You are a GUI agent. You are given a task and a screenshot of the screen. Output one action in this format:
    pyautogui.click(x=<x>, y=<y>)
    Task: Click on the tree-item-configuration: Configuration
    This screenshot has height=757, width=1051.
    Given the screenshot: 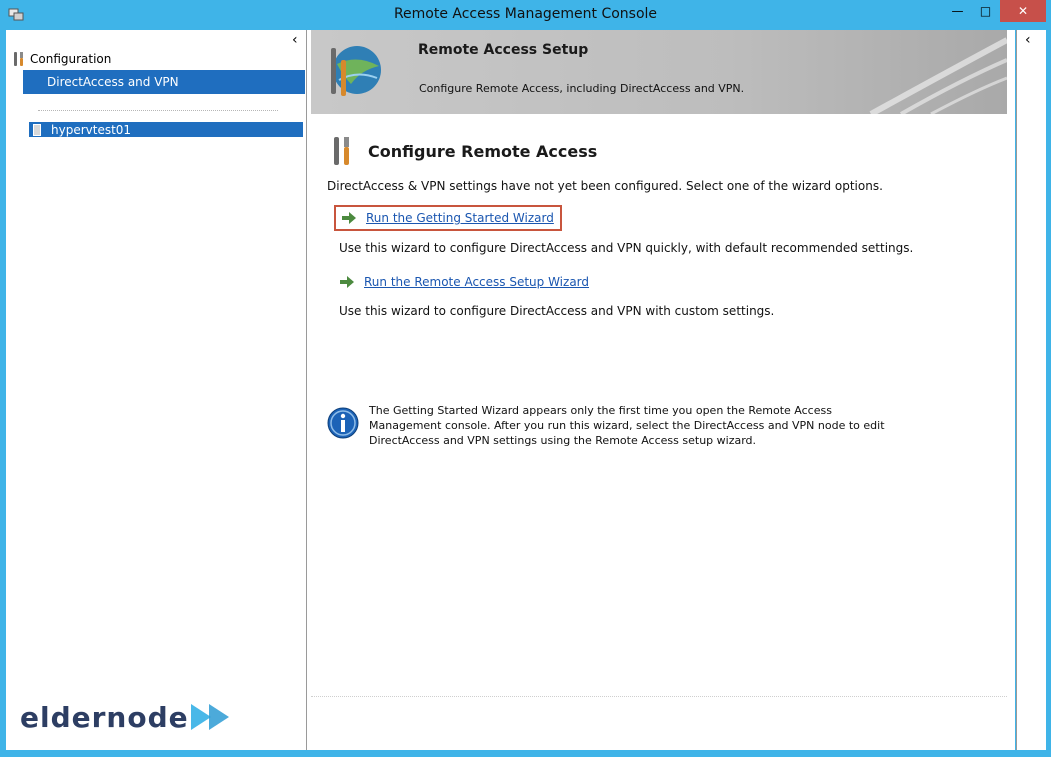 What is the action you would take?
    pyautogui.click(x=61, y=59)
    